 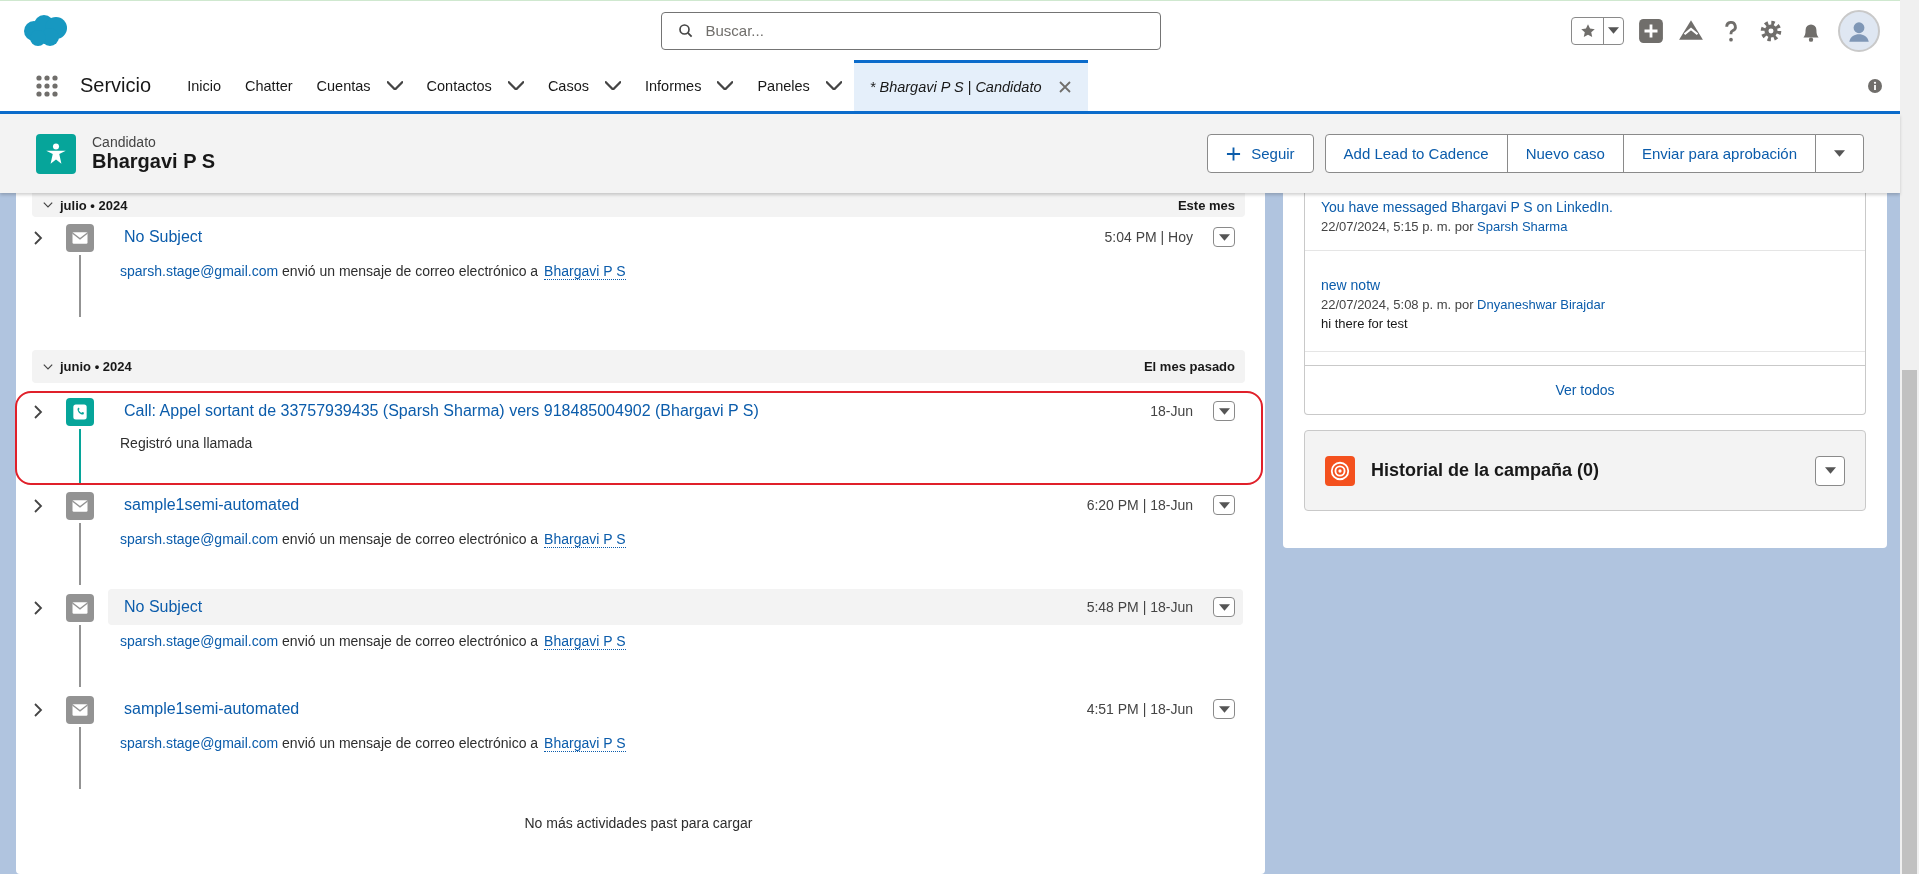 I want to click on month-label: julio • 2024, so click(x=94, y=205).